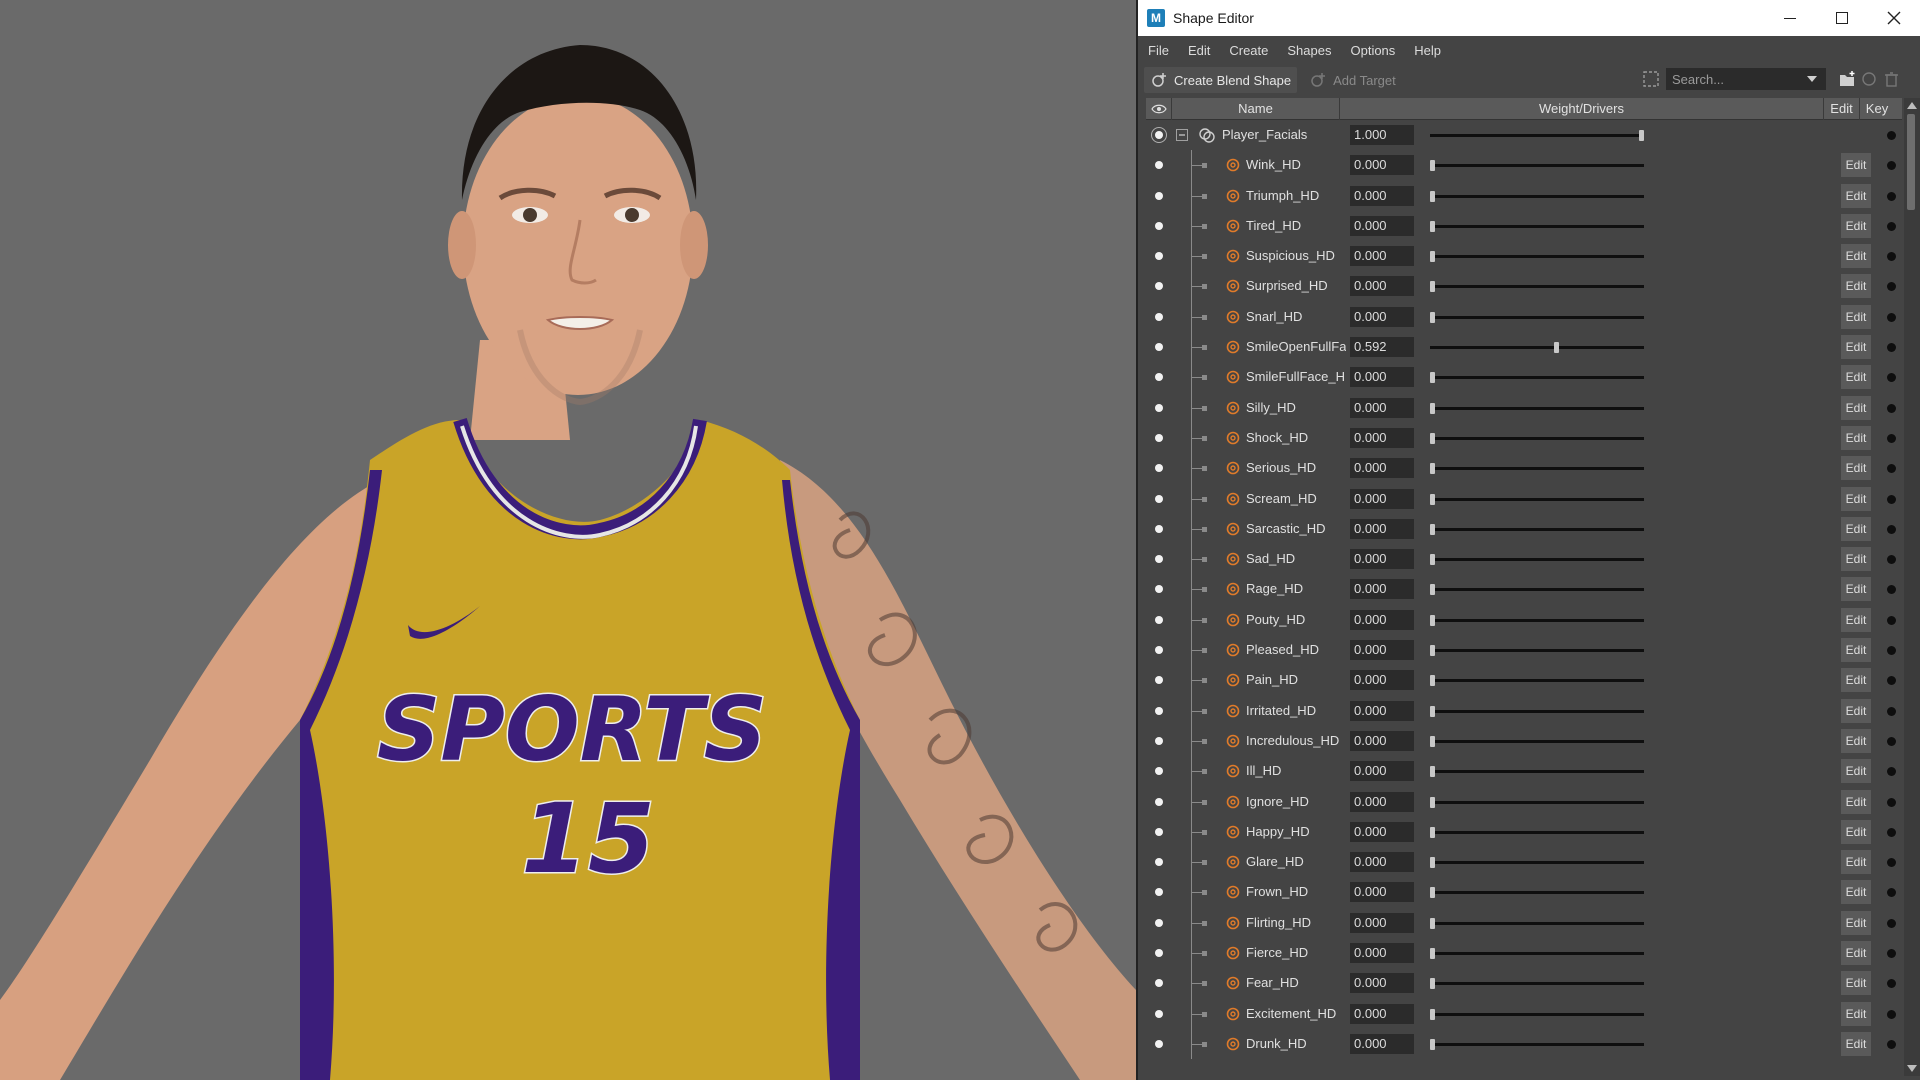 Image resolution: width=1920 pixels, height=1080 pixels. Describe the element at coordinates (1911, 162) in the screenshot. I see `scrollbar-thumb` at that location.